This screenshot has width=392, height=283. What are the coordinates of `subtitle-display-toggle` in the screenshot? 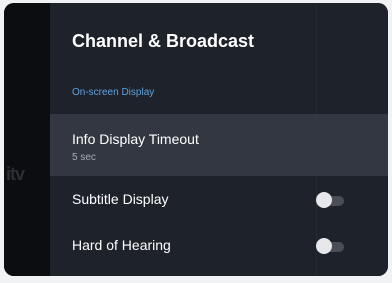 It's located at (332, 200).